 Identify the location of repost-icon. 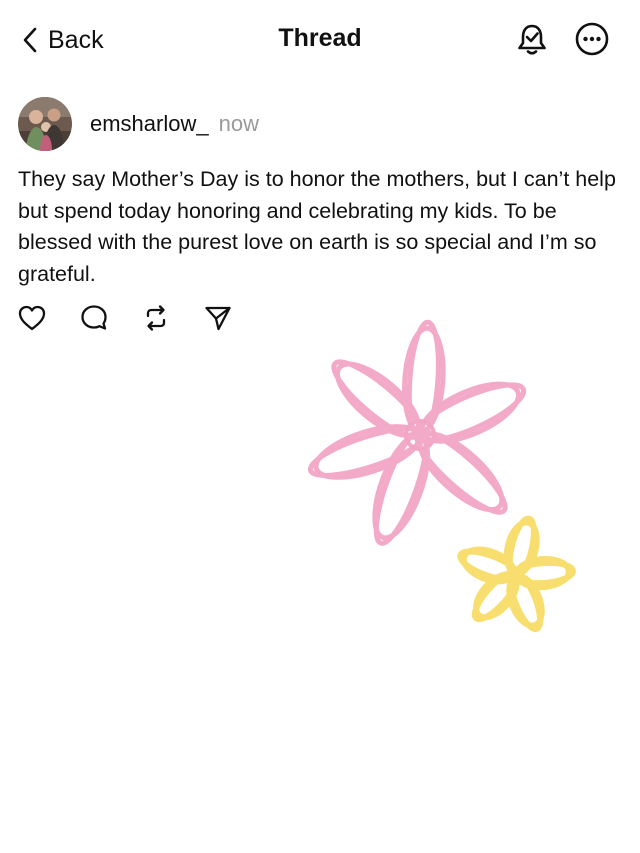
(156, 320).